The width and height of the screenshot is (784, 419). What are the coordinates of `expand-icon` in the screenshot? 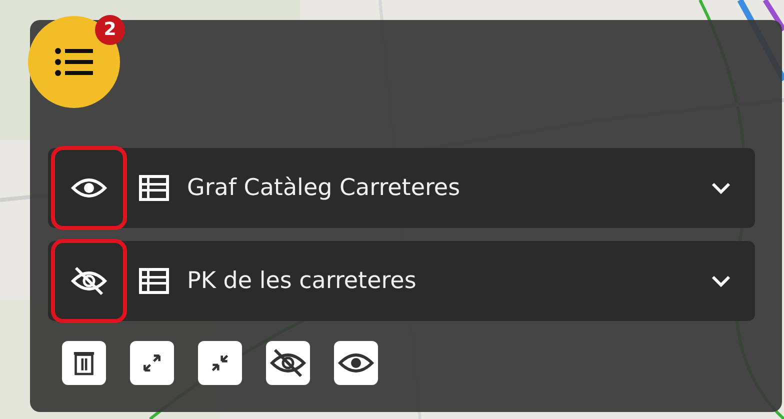 It's located at (152, 363).